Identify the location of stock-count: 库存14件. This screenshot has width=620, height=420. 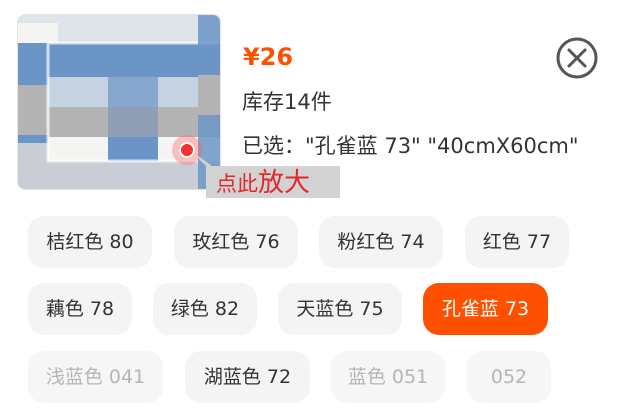
(287, 102).